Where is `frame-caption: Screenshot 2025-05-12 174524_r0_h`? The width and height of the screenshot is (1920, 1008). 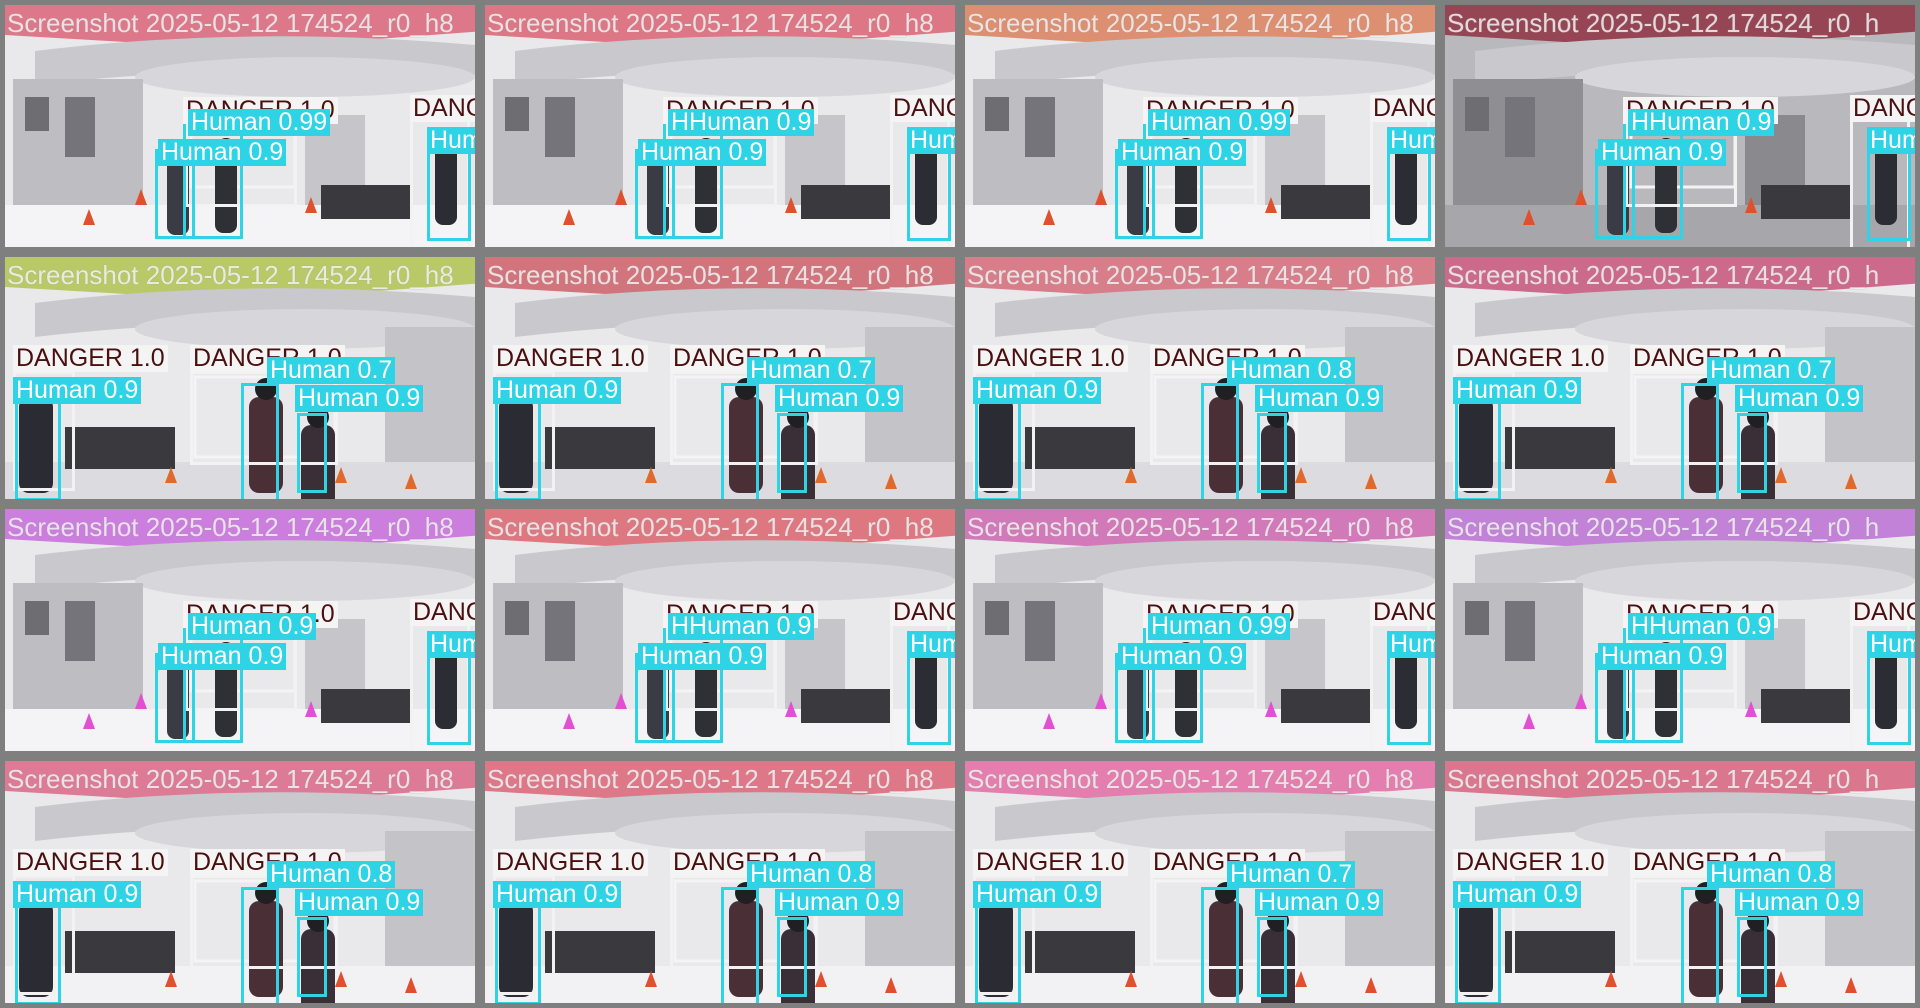 frame-caption: Screenshot 2025-05-12 174524_r0_h is located at coordinates (1663, 527).